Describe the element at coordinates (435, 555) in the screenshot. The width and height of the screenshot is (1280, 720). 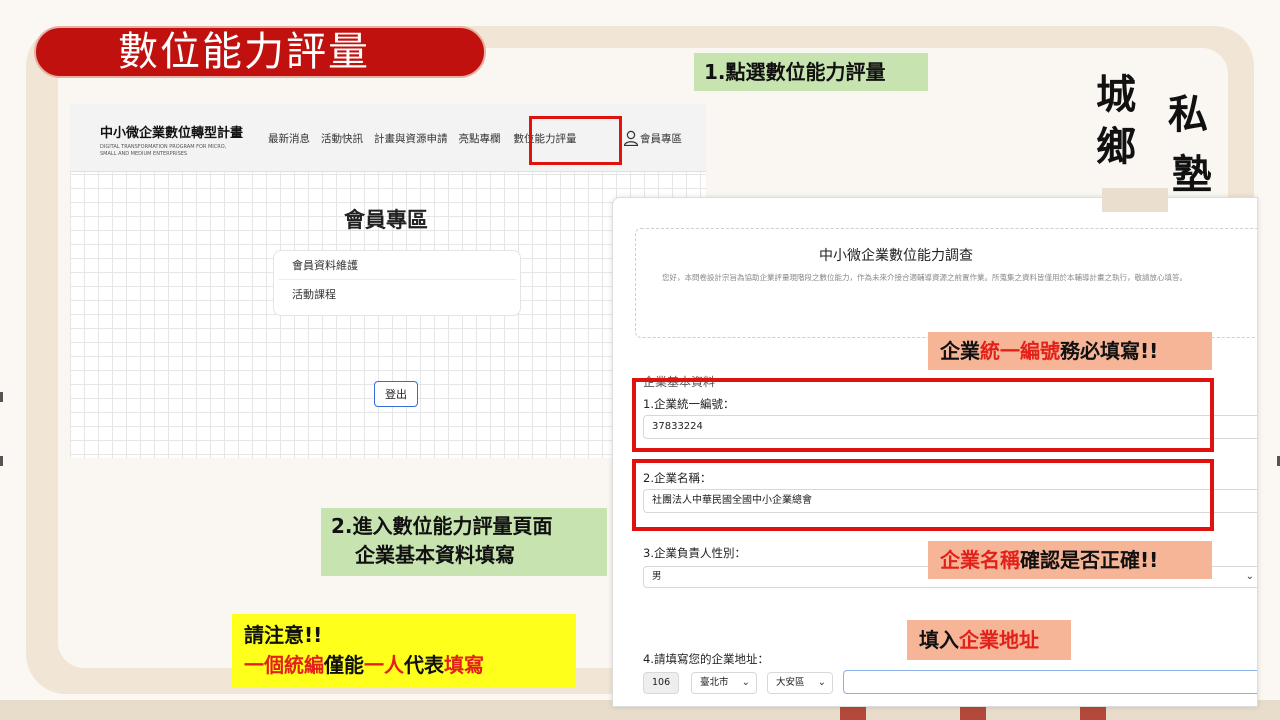
I see `step2-line: 企業基本資料填寫` at that location.